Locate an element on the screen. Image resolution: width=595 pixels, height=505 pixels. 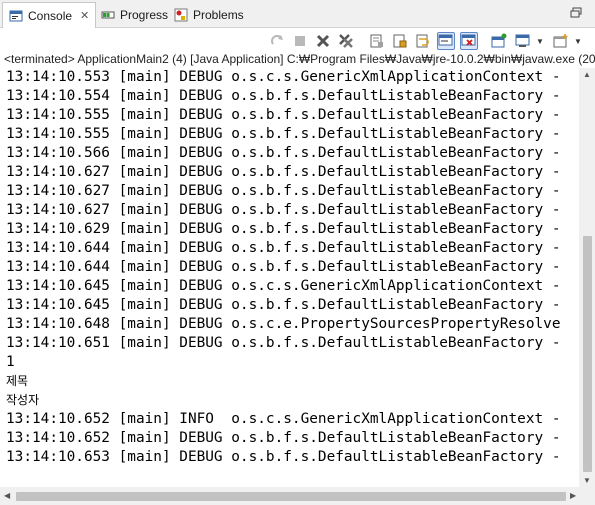
console-line: 제목 is located at coordinates (17, 381).